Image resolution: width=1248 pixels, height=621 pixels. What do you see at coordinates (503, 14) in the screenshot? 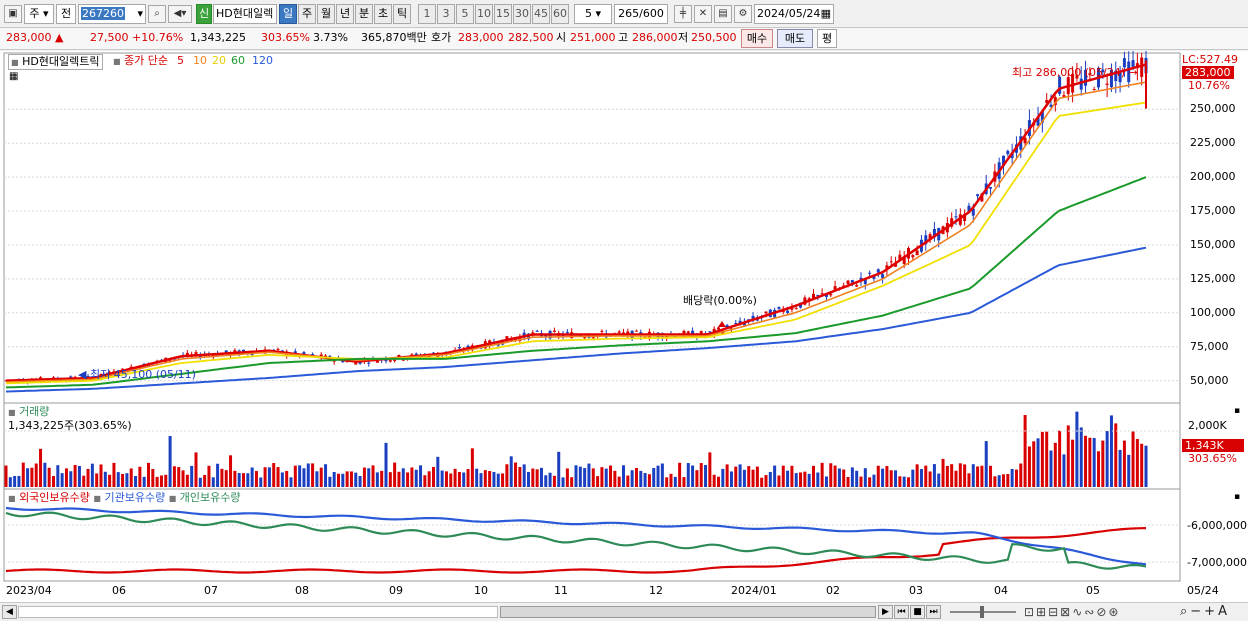
I see `interval-button: 15` at bounding box center [503, 14].